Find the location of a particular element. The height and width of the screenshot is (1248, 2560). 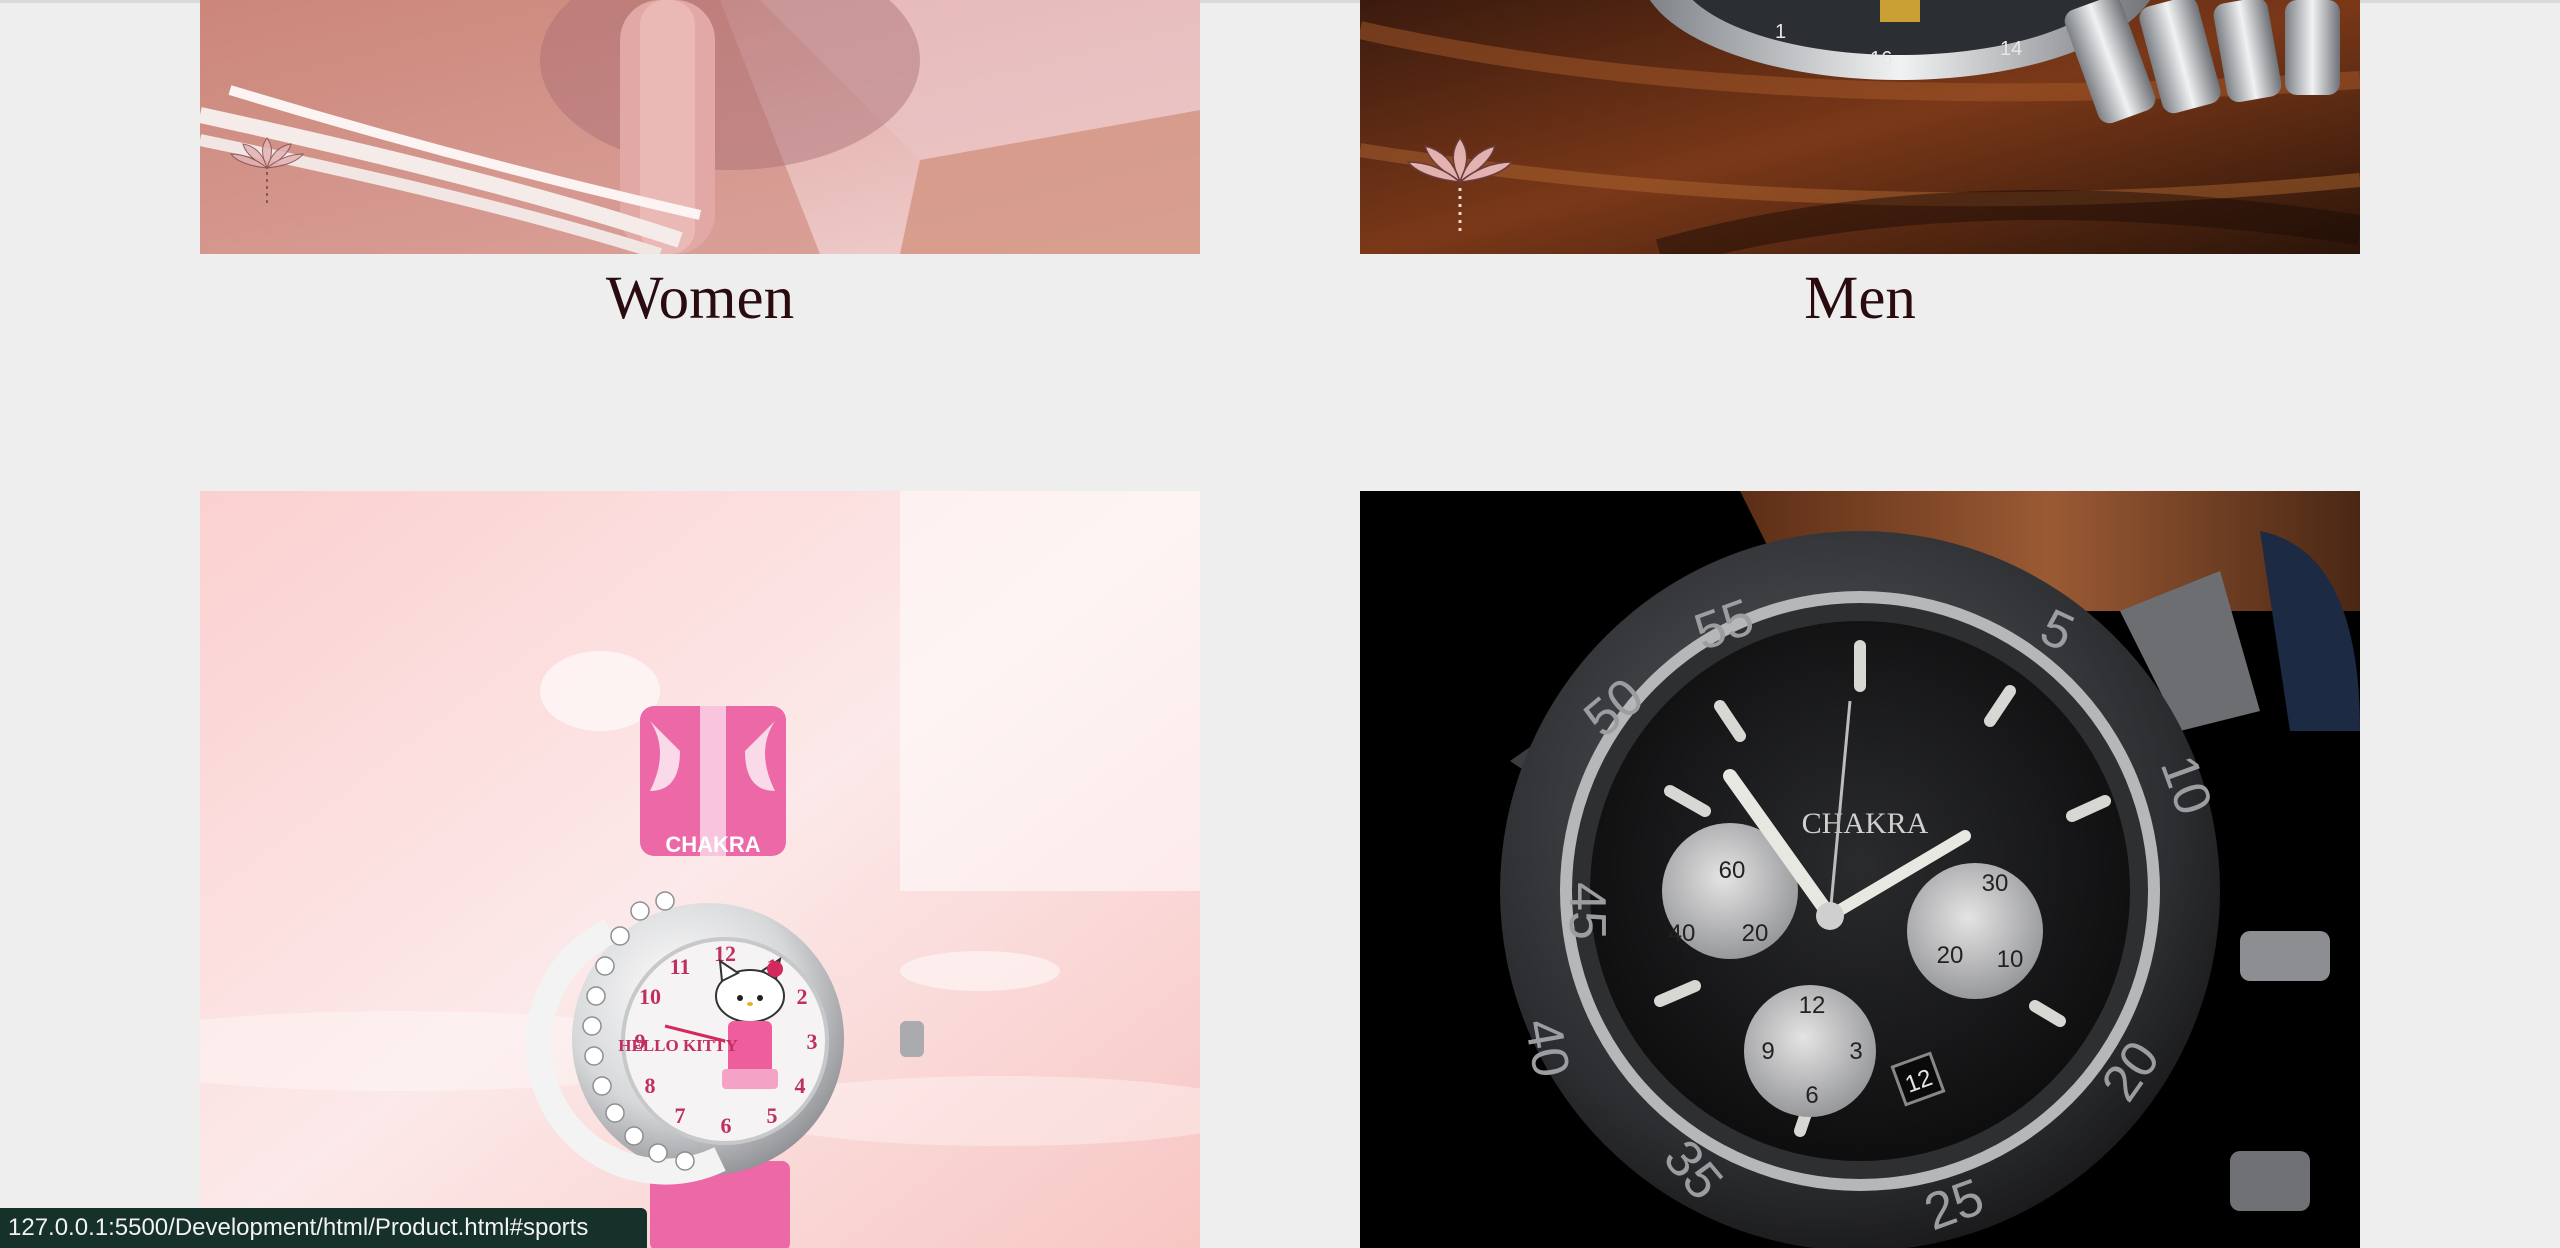

subdial-right-number: 10 is located at coordinates (2010, 959).